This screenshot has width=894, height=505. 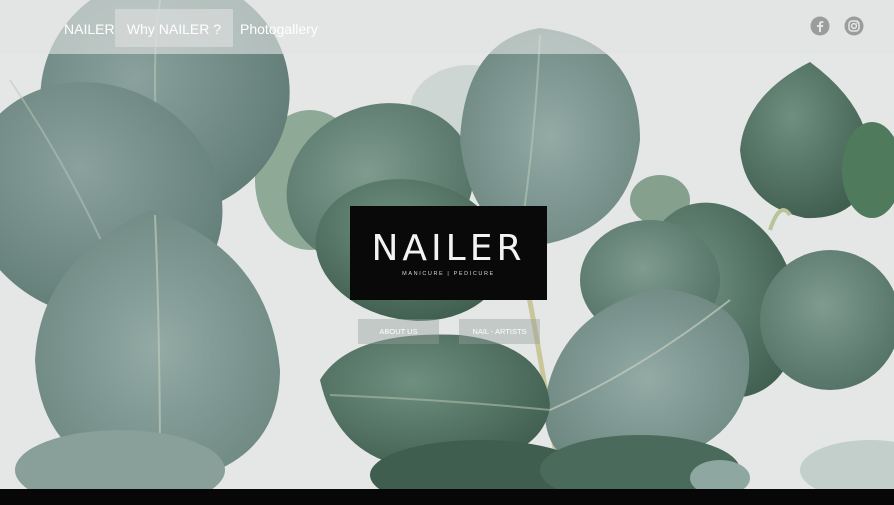 I want to click on instagram-icon, so click(x=854, y=26).